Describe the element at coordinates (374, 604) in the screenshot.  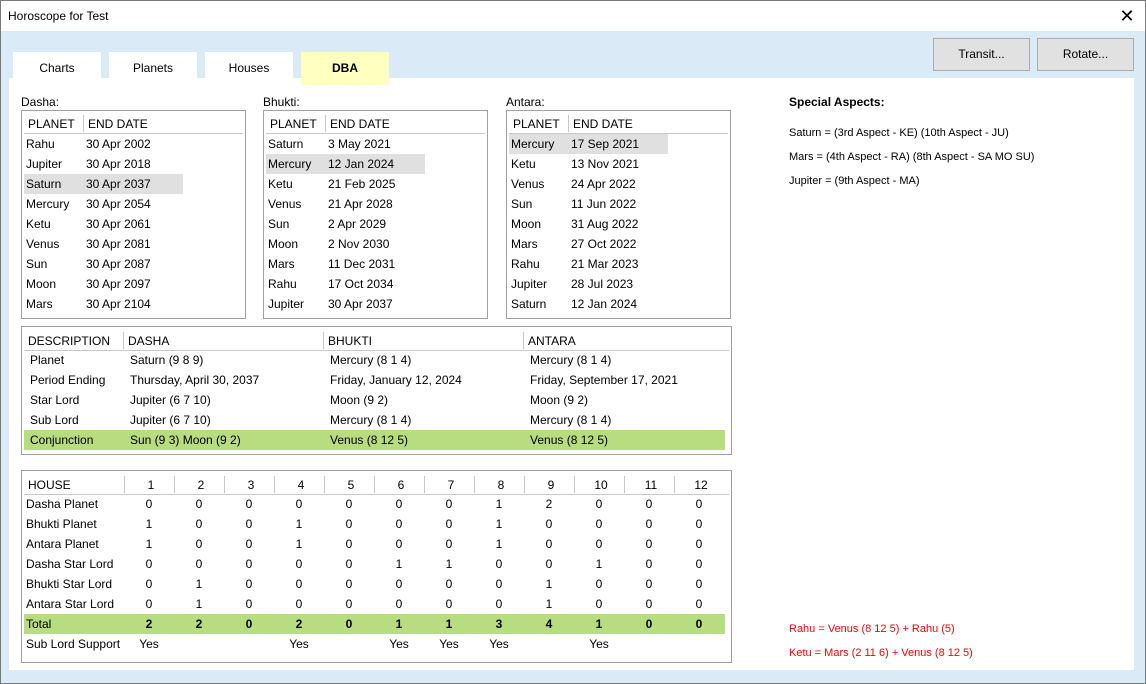
I see `table-row: Antara Star Lord 0 1 0 0 0 0 0 0 1 0 0 0` at that location.